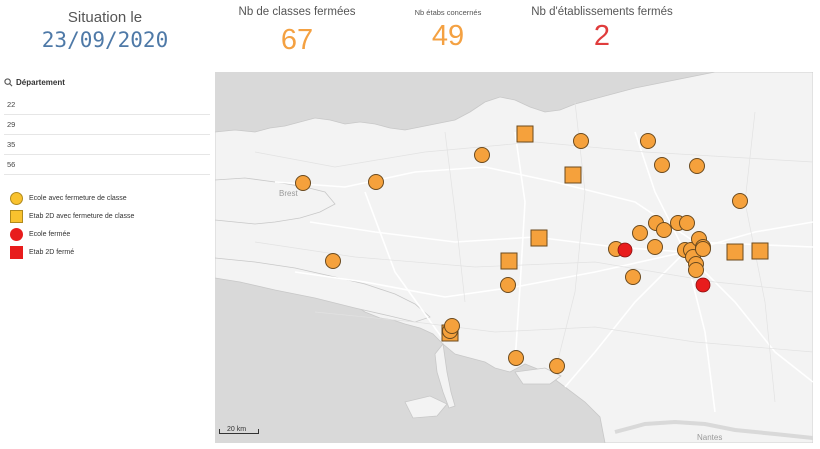 The image size is (820, 449). What do you see at coordinates (11, 164) in the screenshot?
I see `filter-item-label: 56` at bounding box center [11, 164].